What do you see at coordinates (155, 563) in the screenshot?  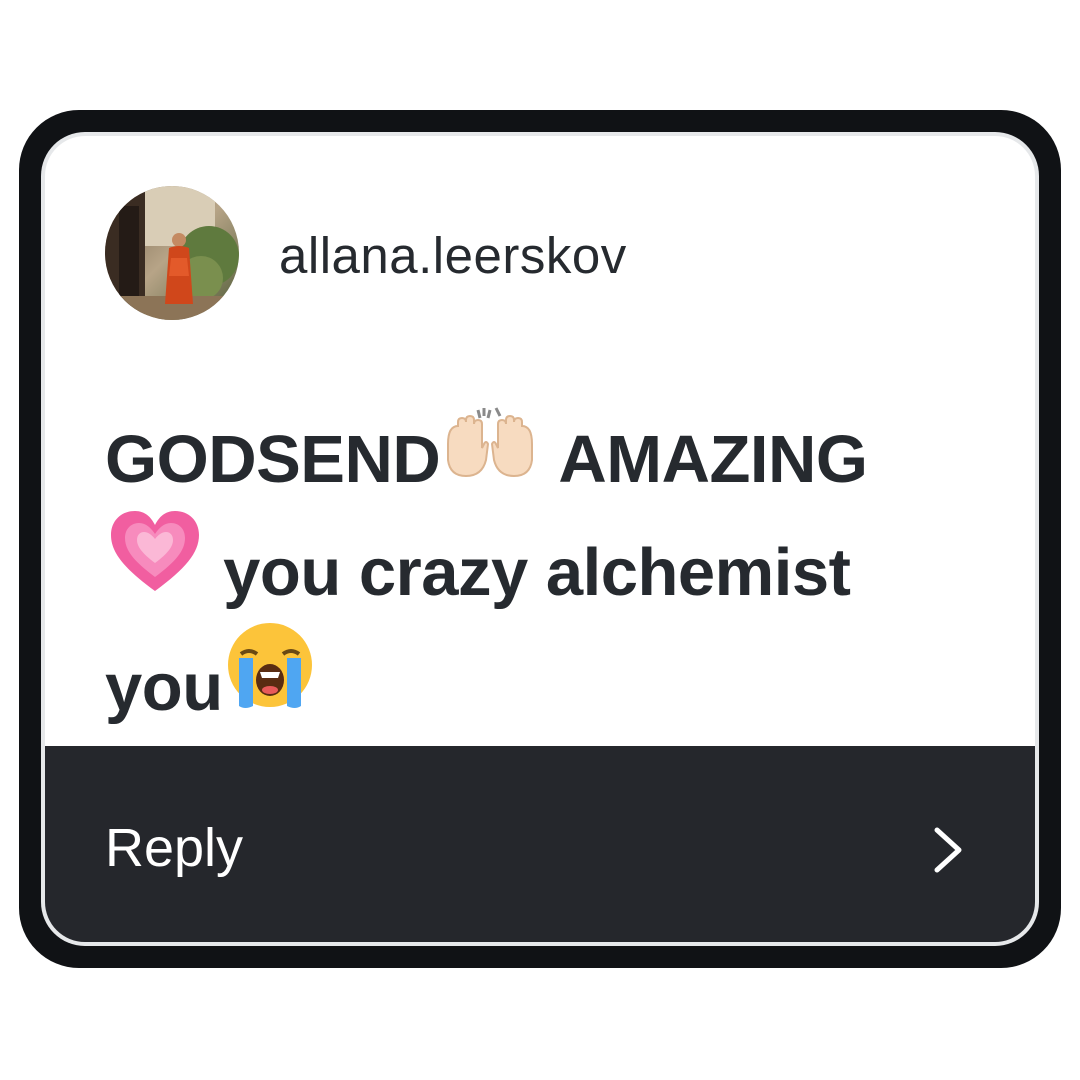 I see `growing-heart-emoji-icon` at bounding box center [155, 563].